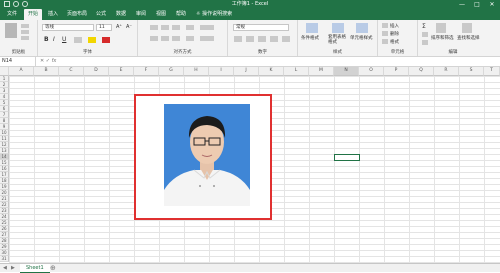 This screenshot has height=273, width=500. I want to click on copy-icon, so click(25, 32).